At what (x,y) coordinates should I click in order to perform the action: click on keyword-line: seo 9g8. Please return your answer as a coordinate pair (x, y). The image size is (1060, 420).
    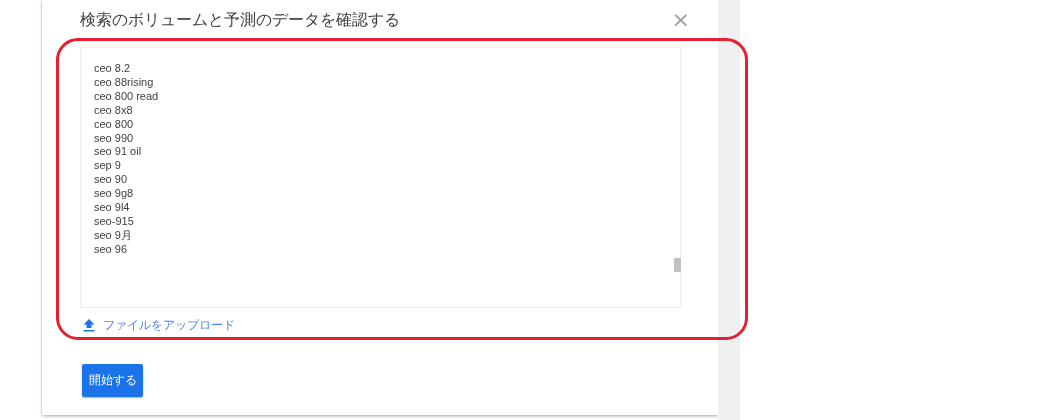
    Looking at the image, I should click on (114, 194).